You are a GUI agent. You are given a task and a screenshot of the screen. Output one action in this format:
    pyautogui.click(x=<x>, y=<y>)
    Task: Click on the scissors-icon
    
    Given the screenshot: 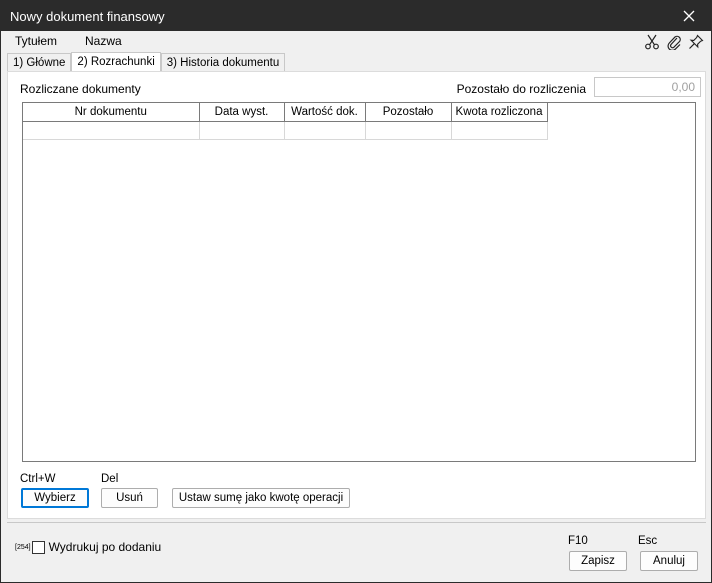 What is the action you would take?
    pyautogui.click(x=652, y=42)
    